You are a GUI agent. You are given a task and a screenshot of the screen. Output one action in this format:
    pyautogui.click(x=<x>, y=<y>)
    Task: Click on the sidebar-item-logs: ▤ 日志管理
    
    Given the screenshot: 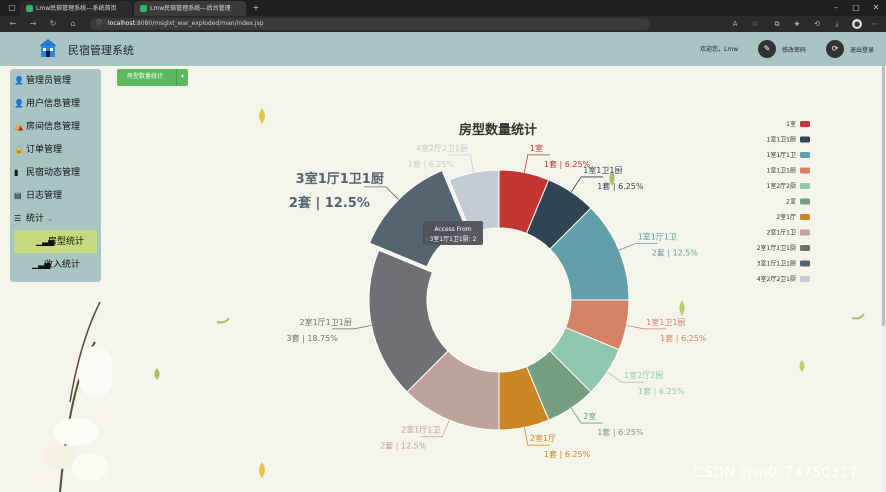 What is the action you would take?
    pyautogui.click(x=55, y=195)
    